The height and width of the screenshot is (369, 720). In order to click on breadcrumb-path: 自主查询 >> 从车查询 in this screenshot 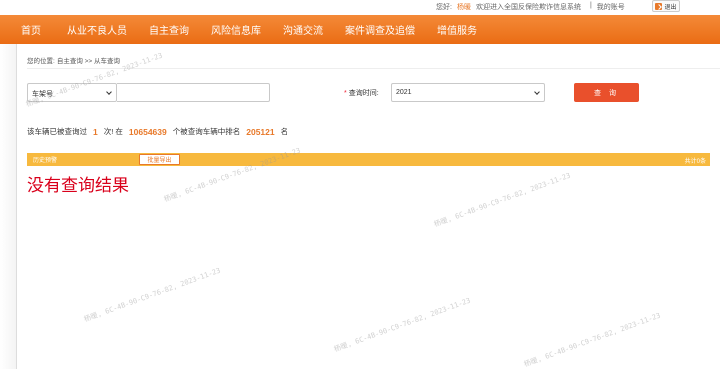, I will do `click(88, 60)`.